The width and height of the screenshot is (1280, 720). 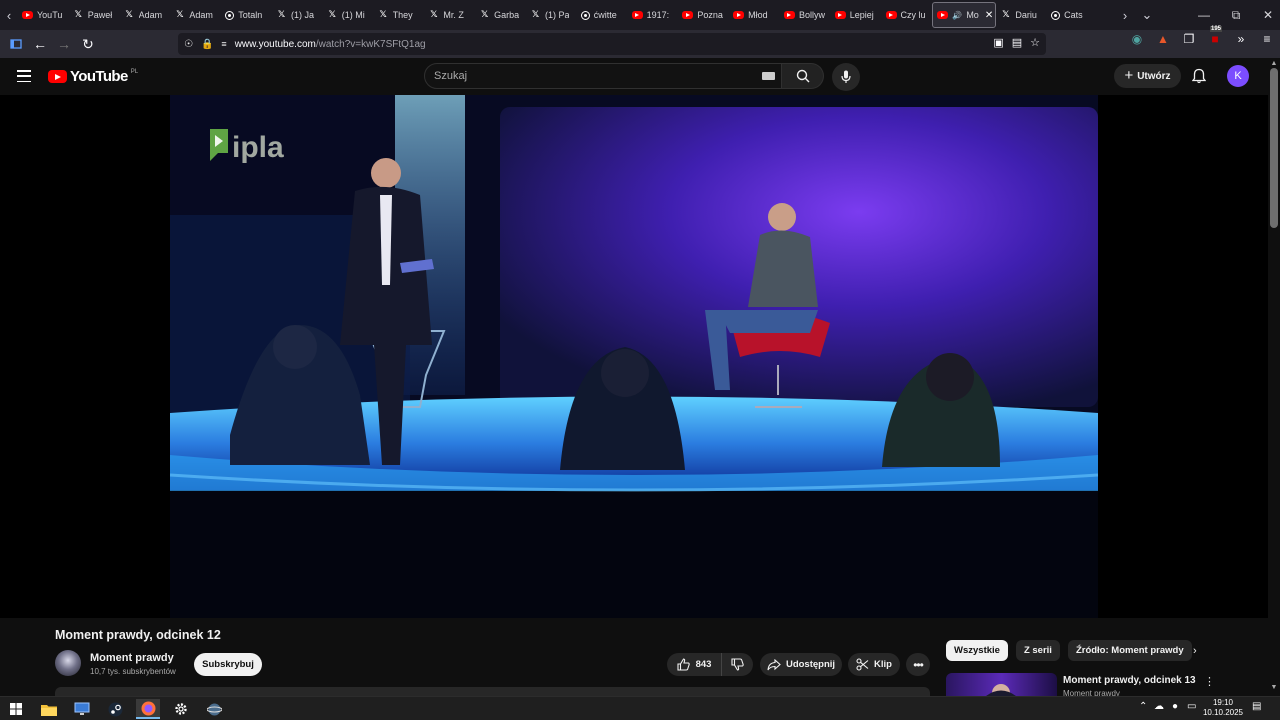 What do you see at coordinates (1125, 15) in the screenshot?
I see `tab-scroll-right-button: ›` at bounding box center [1125, 15].